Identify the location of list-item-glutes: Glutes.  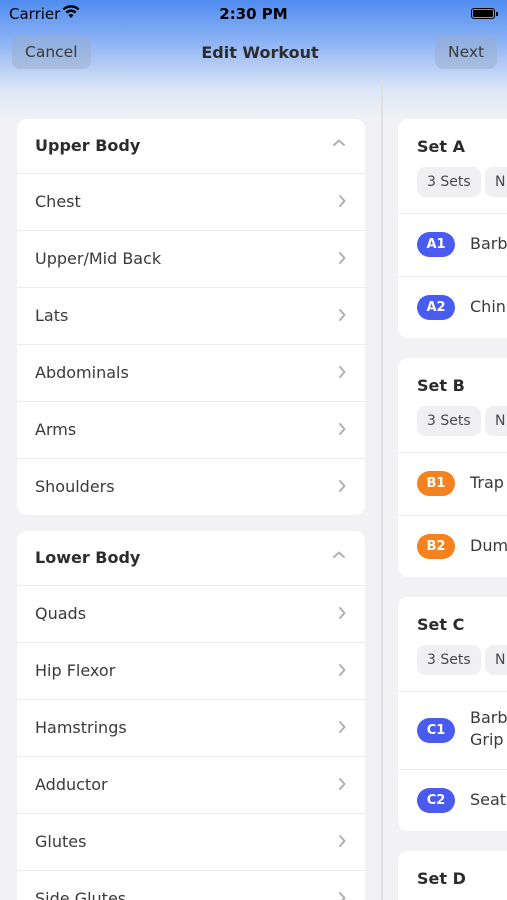
(191, 842).